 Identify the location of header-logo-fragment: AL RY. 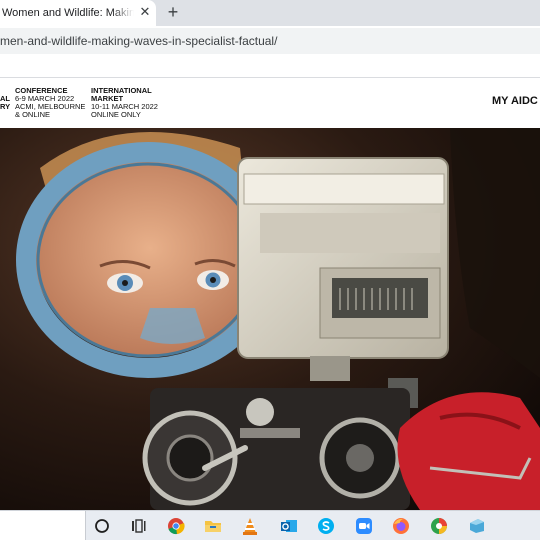
(5, 103).